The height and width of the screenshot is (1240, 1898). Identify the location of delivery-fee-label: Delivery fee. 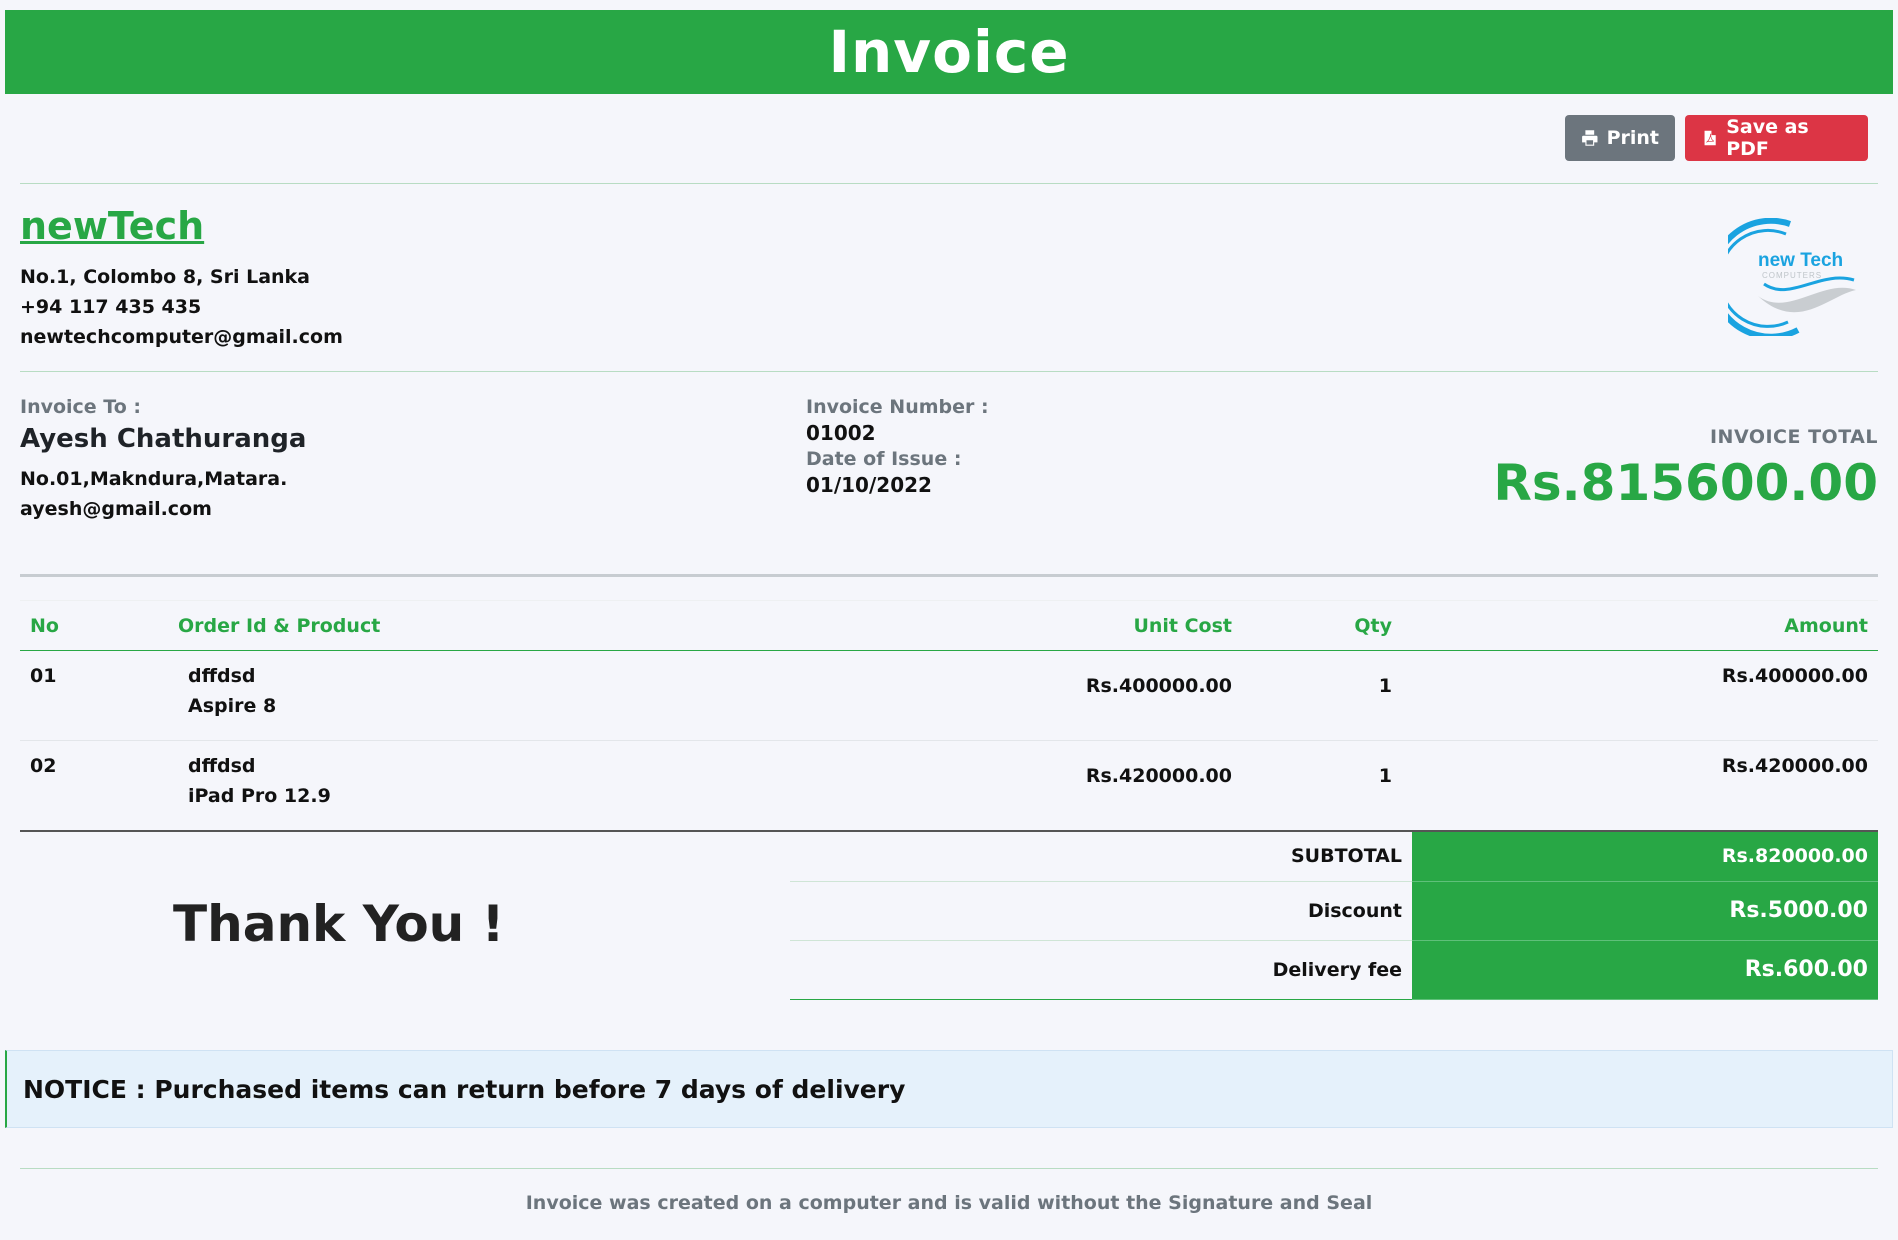
(1101, 970).